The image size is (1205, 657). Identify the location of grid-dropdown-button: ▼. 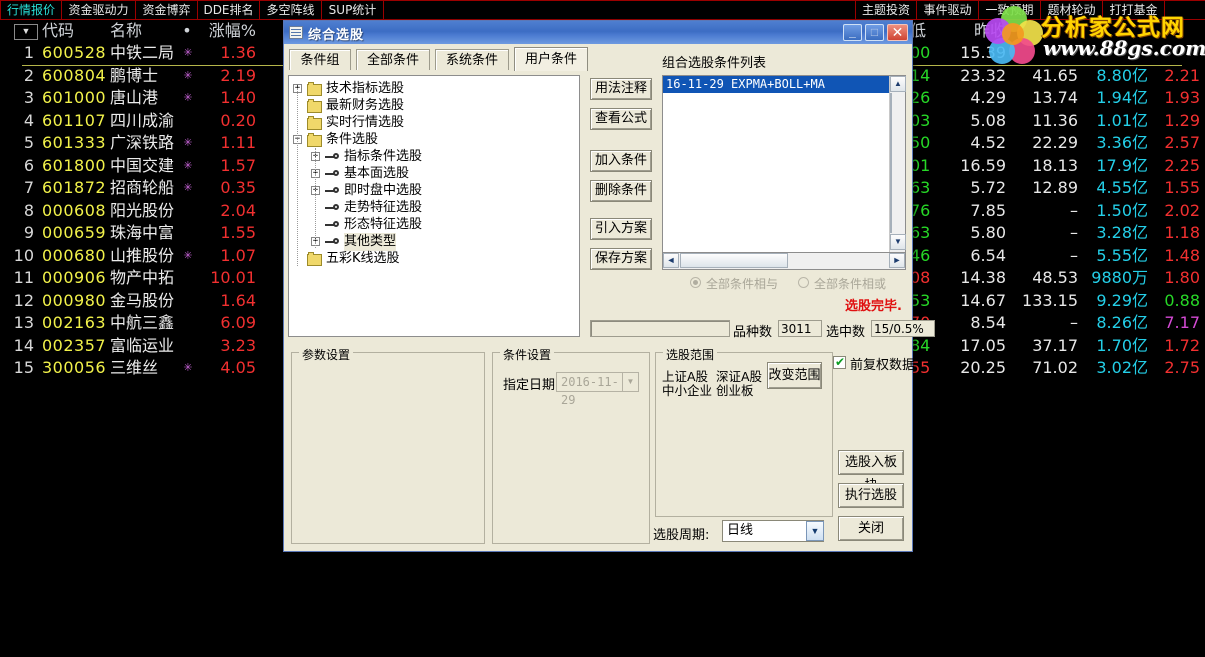
(26, 32).